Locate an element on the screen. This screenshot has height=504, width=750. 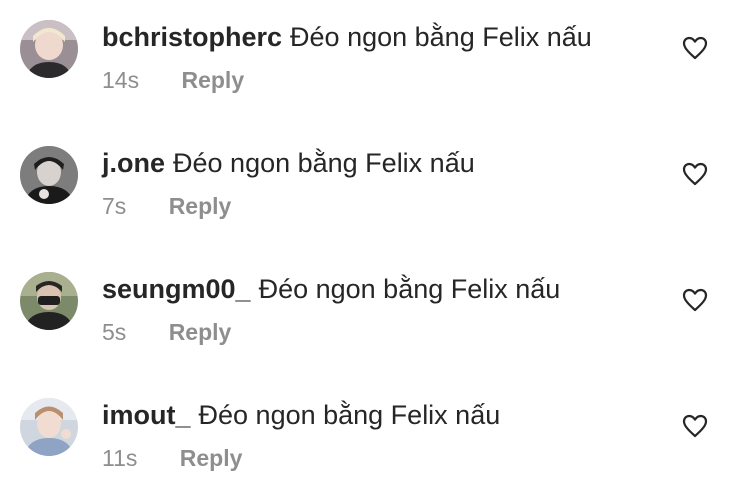
comment-text-line: j.one Đéo ngon bằng Felix nấu is located at coordinates (288, 163).